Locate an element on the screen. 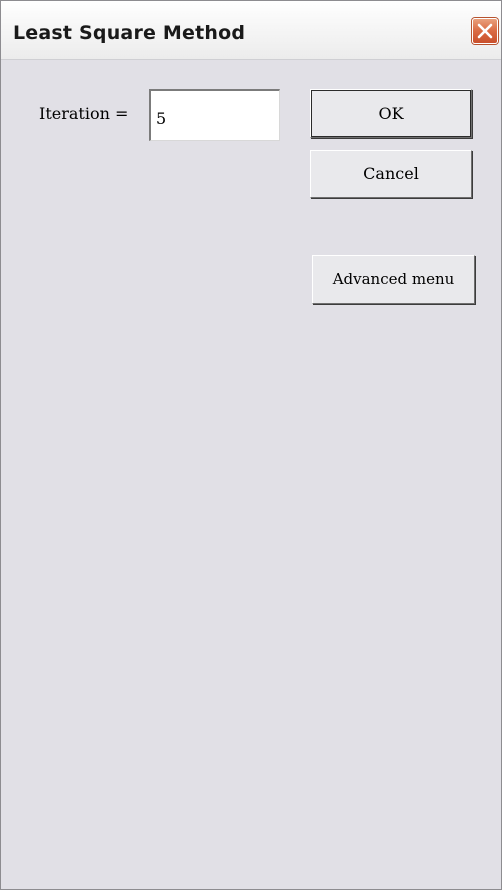 The height and width of the screenshot is (890, 502). advanced-menu-button: Advanced menu is located at coordinates (393, 279).